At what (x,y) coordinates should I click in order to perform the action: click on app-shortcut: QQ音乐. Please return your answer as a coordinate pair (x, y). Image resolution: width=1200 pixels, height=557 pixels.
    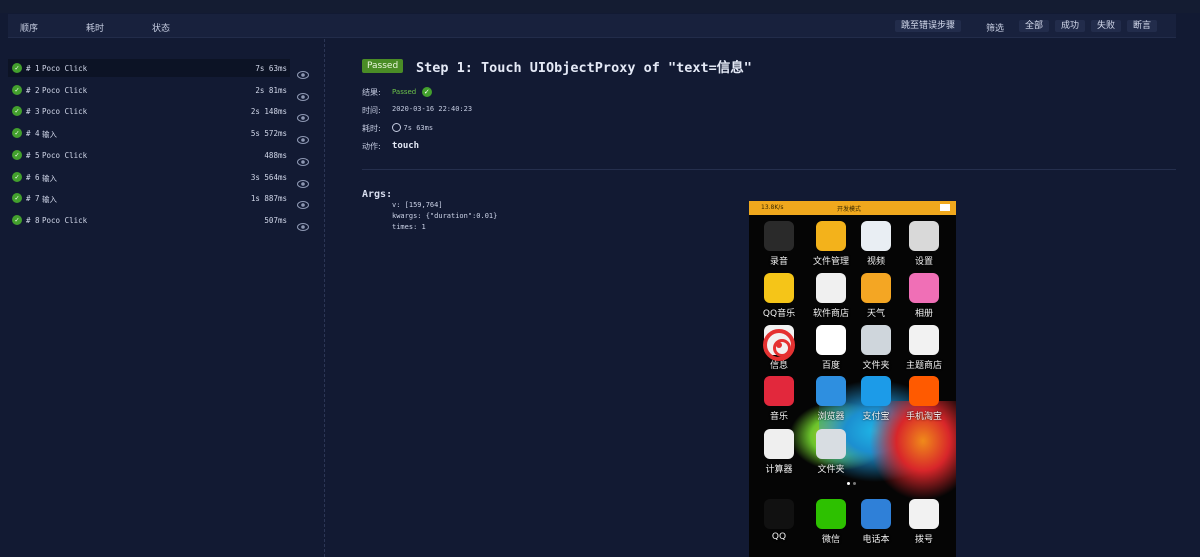
    Looking at the image, I should click on (779, 296).